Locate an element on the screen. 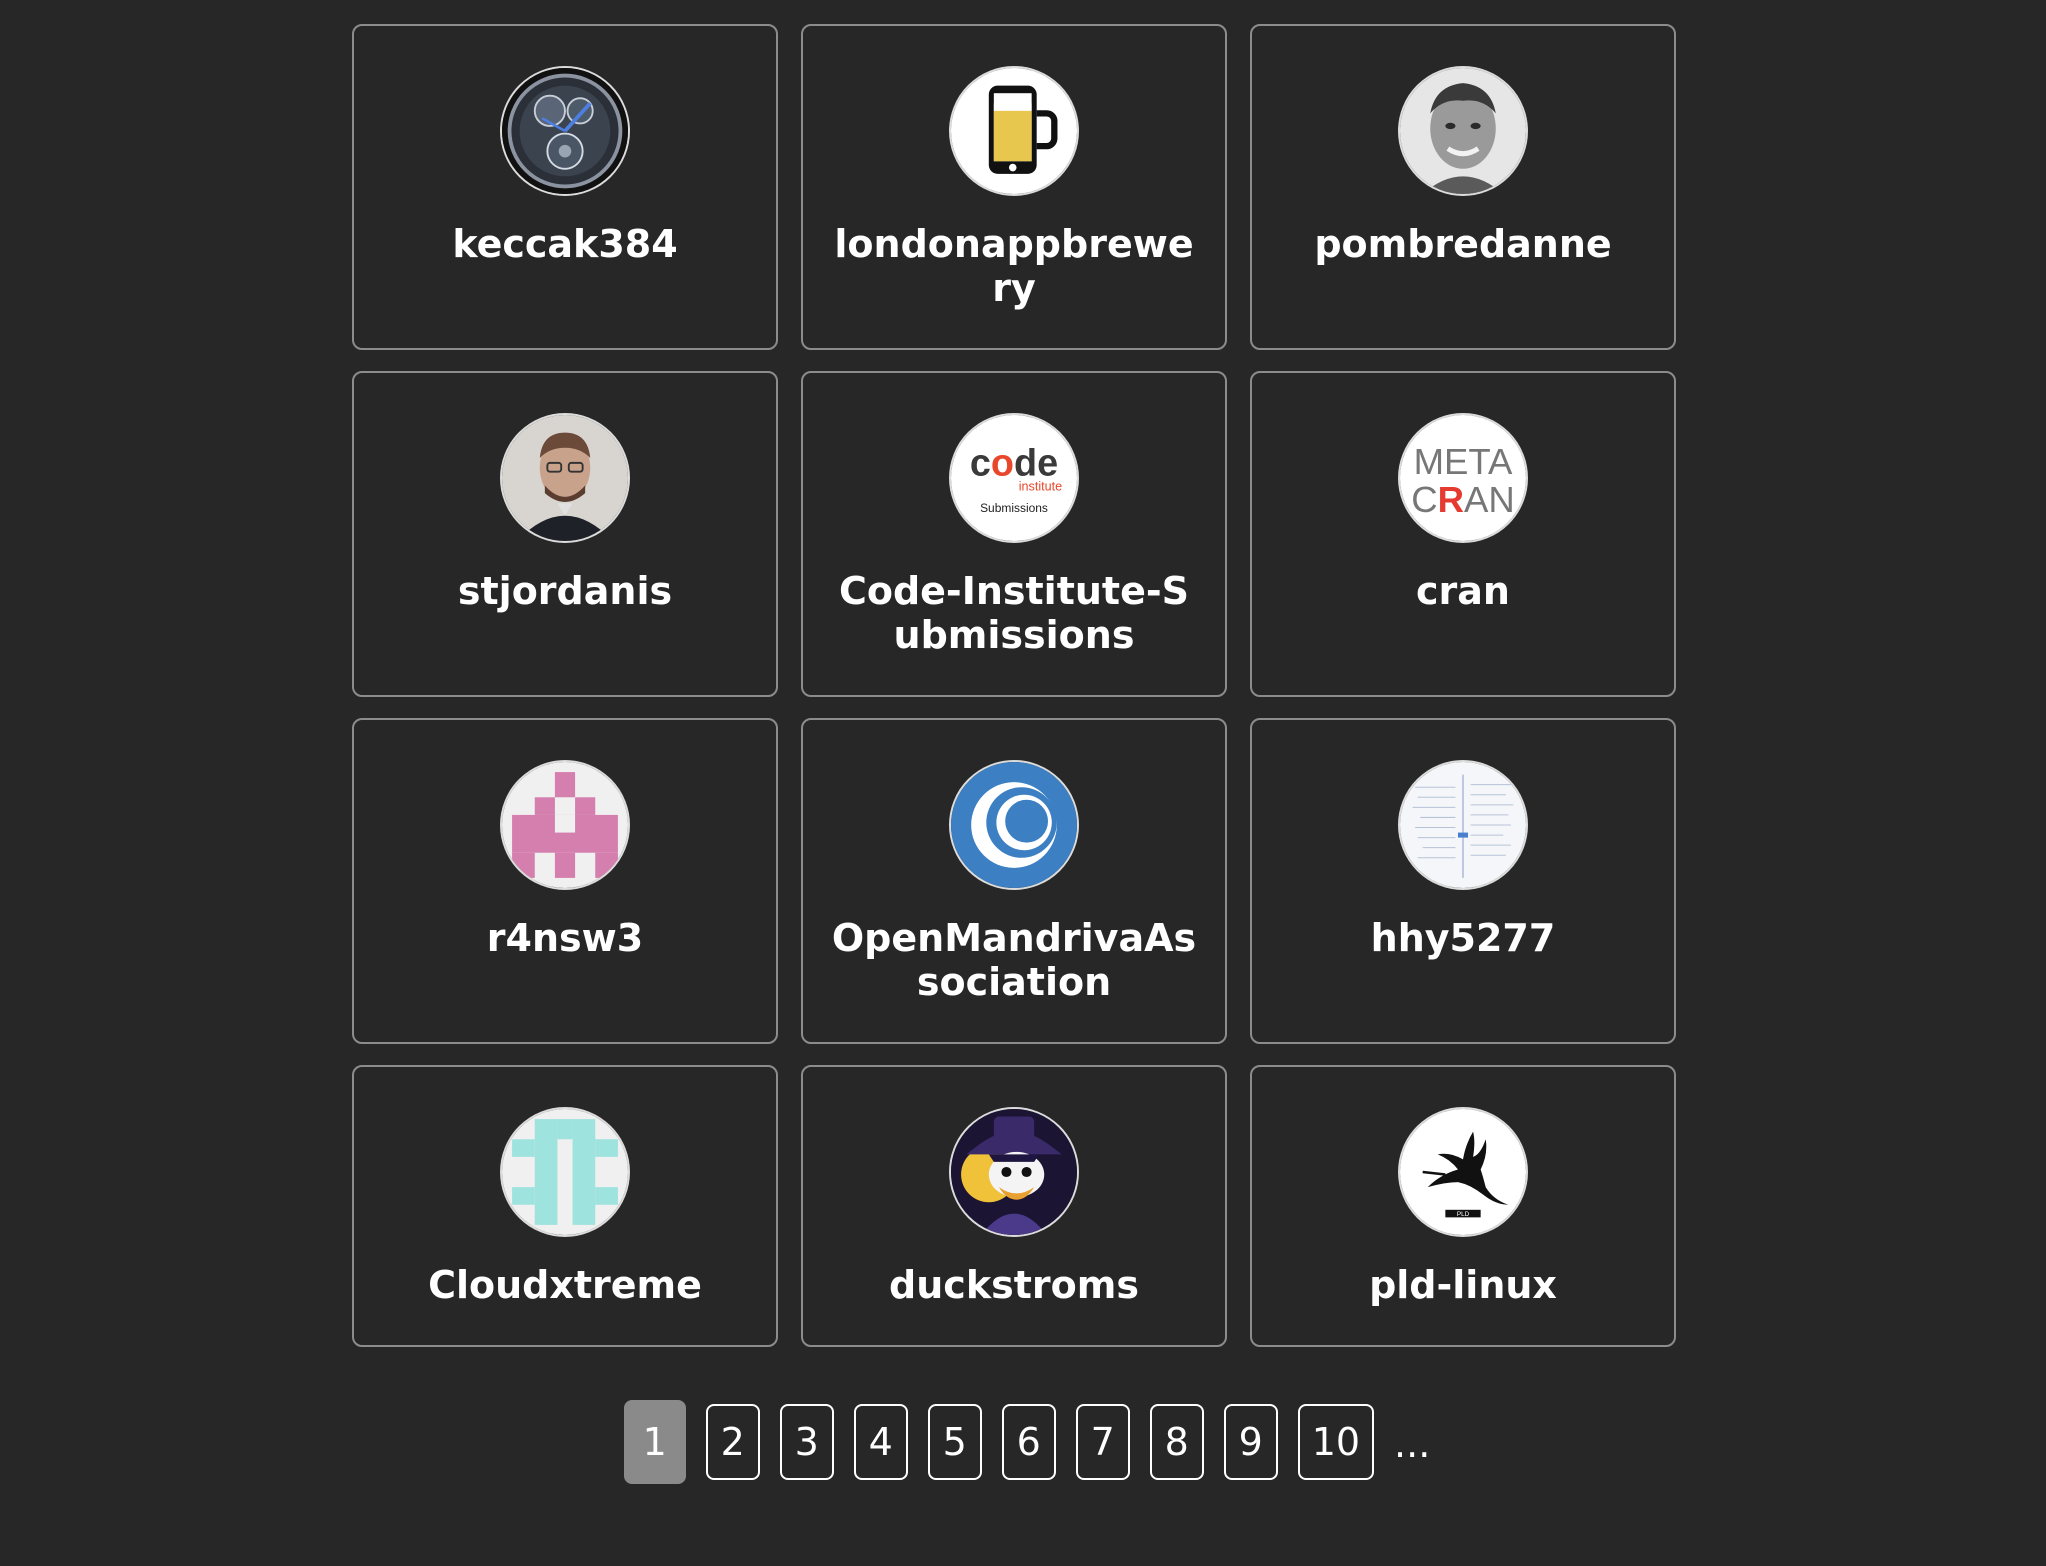 Image resolution: width=2046 pixels, height=1566 pixels. beer-phone-avatar-icon is located at coordinates (1014, 131).